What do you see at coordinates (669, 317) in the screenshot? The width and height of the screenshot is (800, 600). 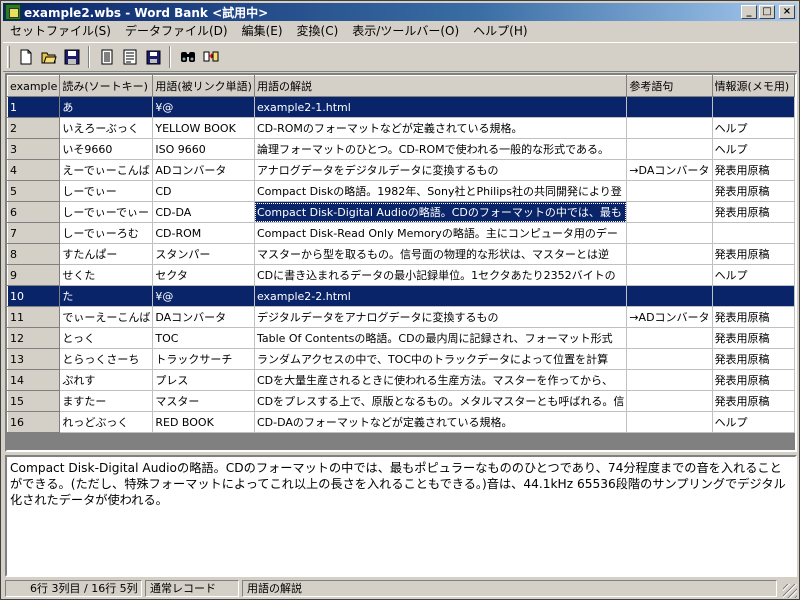 I see `cell-reference: →ADコンバータ` at bounding box center [669, 317].